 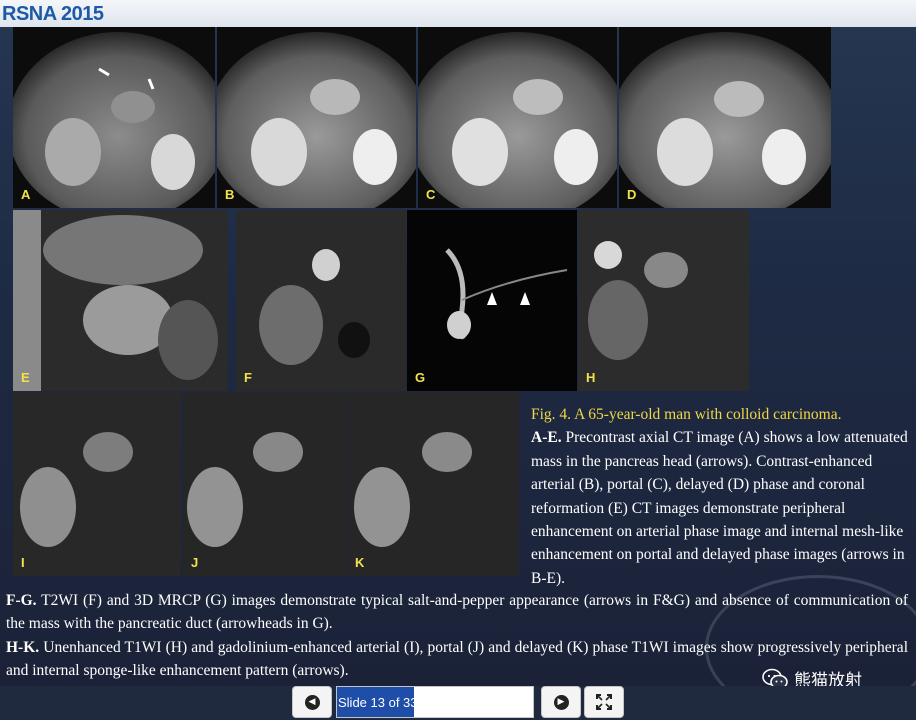 I want to click on fullscreen-button, so click(x=604, y=702).